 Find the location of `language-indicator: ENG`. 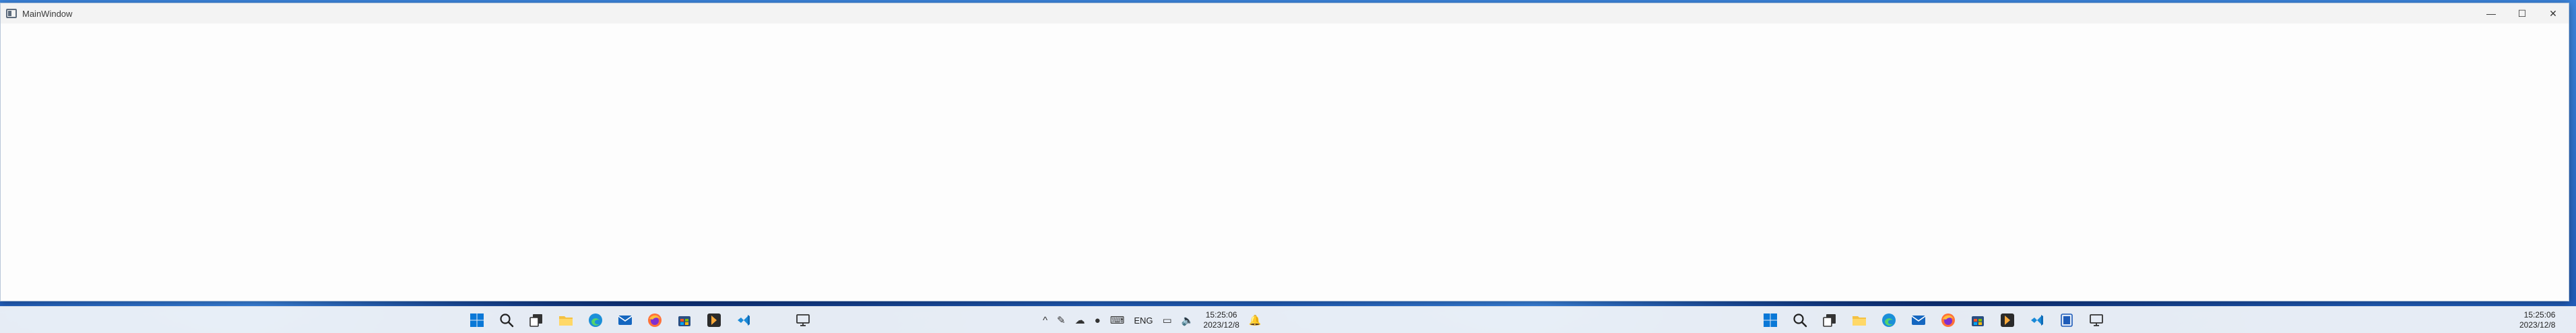

language-indicator: ENG is located at coordinates (1143, 321).